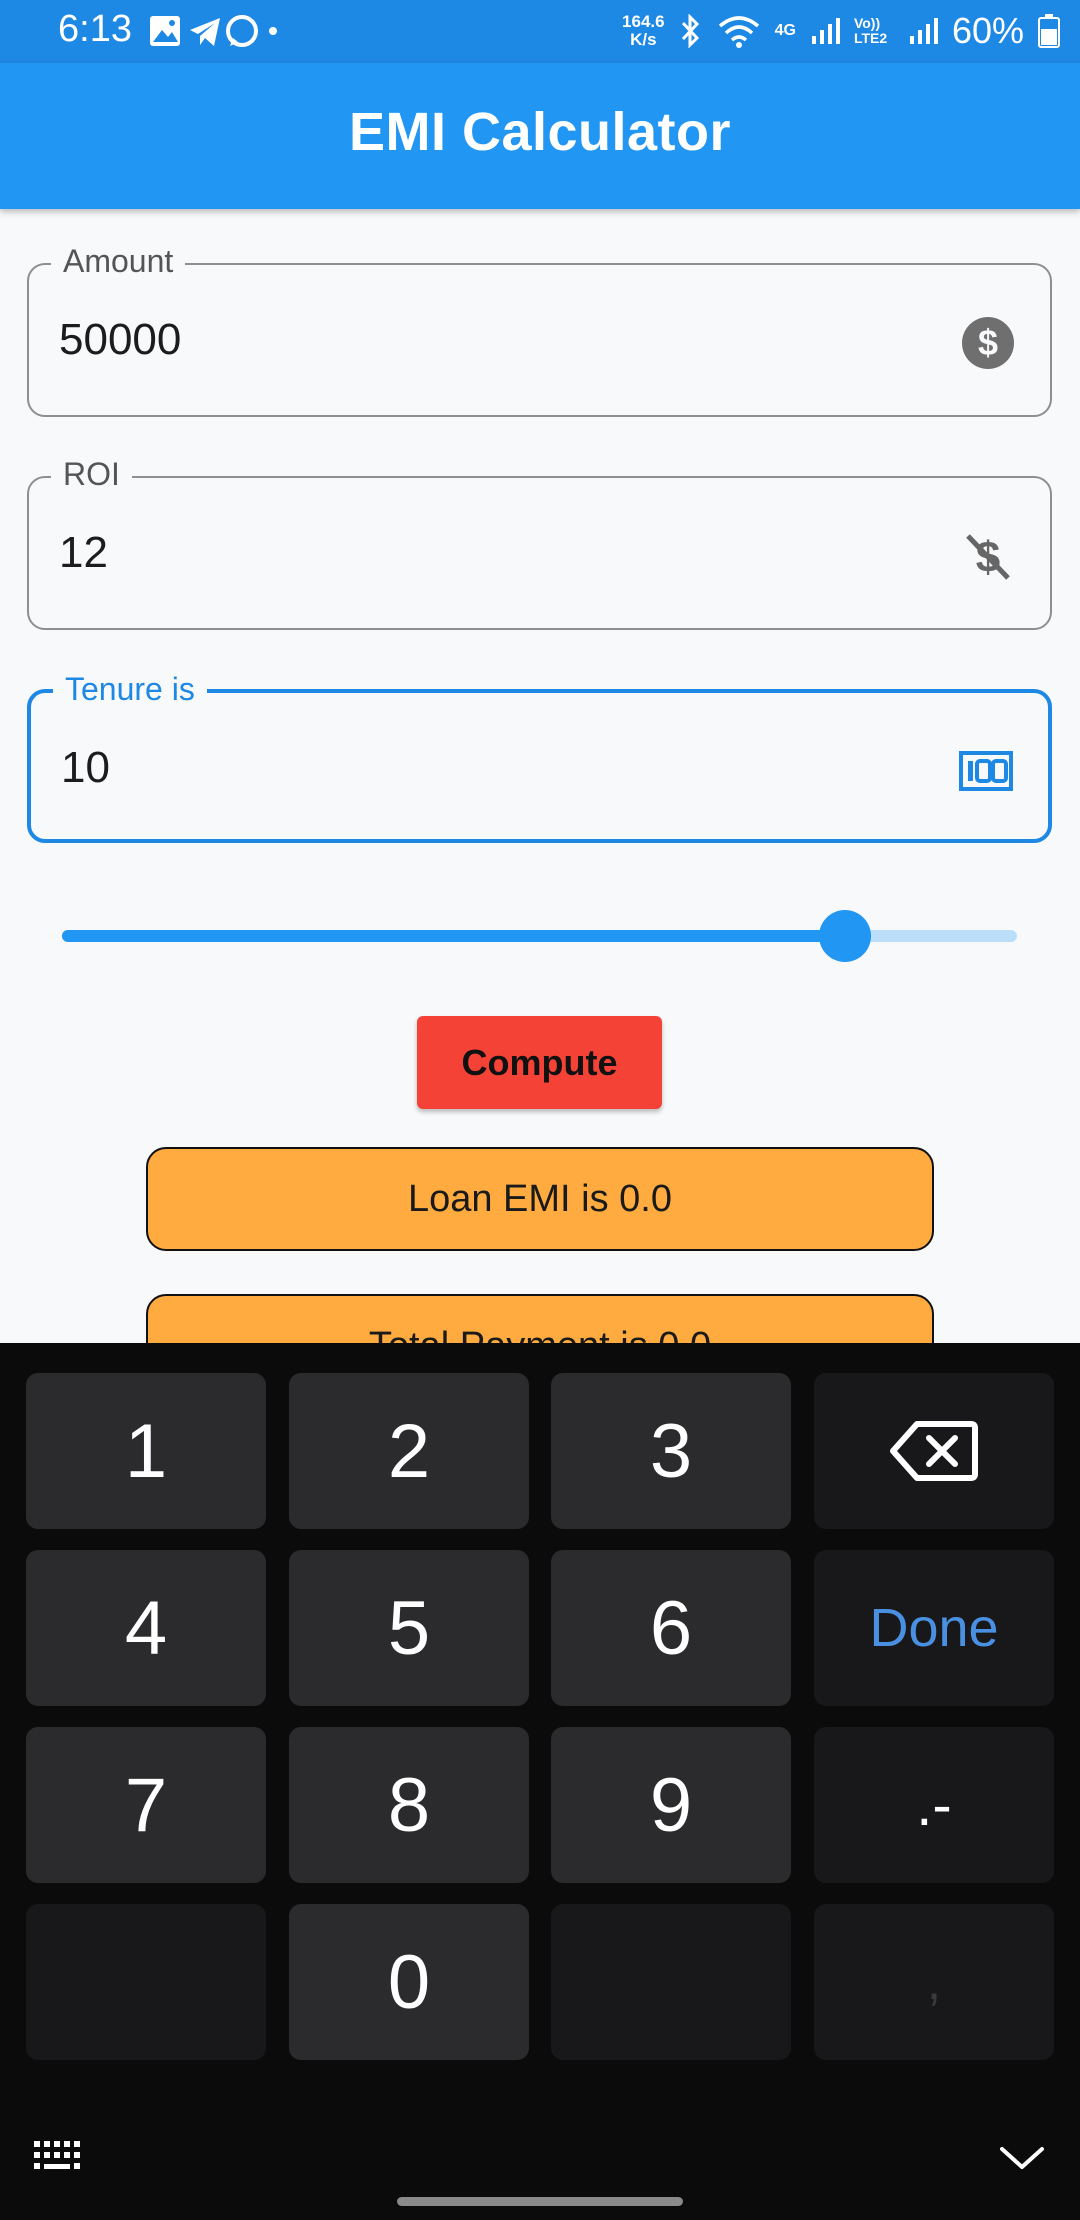  I want to click on amount-field: Amount 50000 $, so click(539, 330).